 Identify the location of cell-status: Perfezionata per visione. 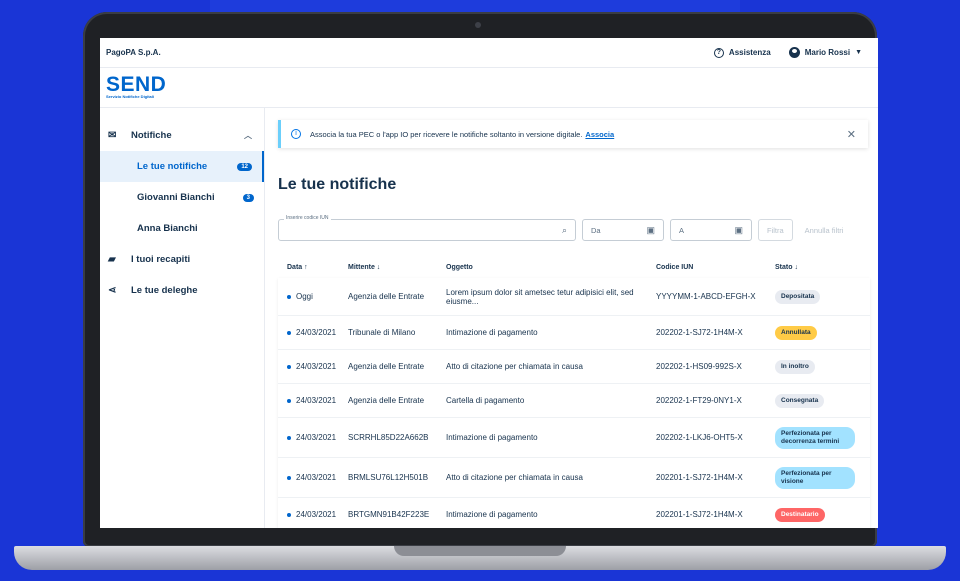
(822, 477).